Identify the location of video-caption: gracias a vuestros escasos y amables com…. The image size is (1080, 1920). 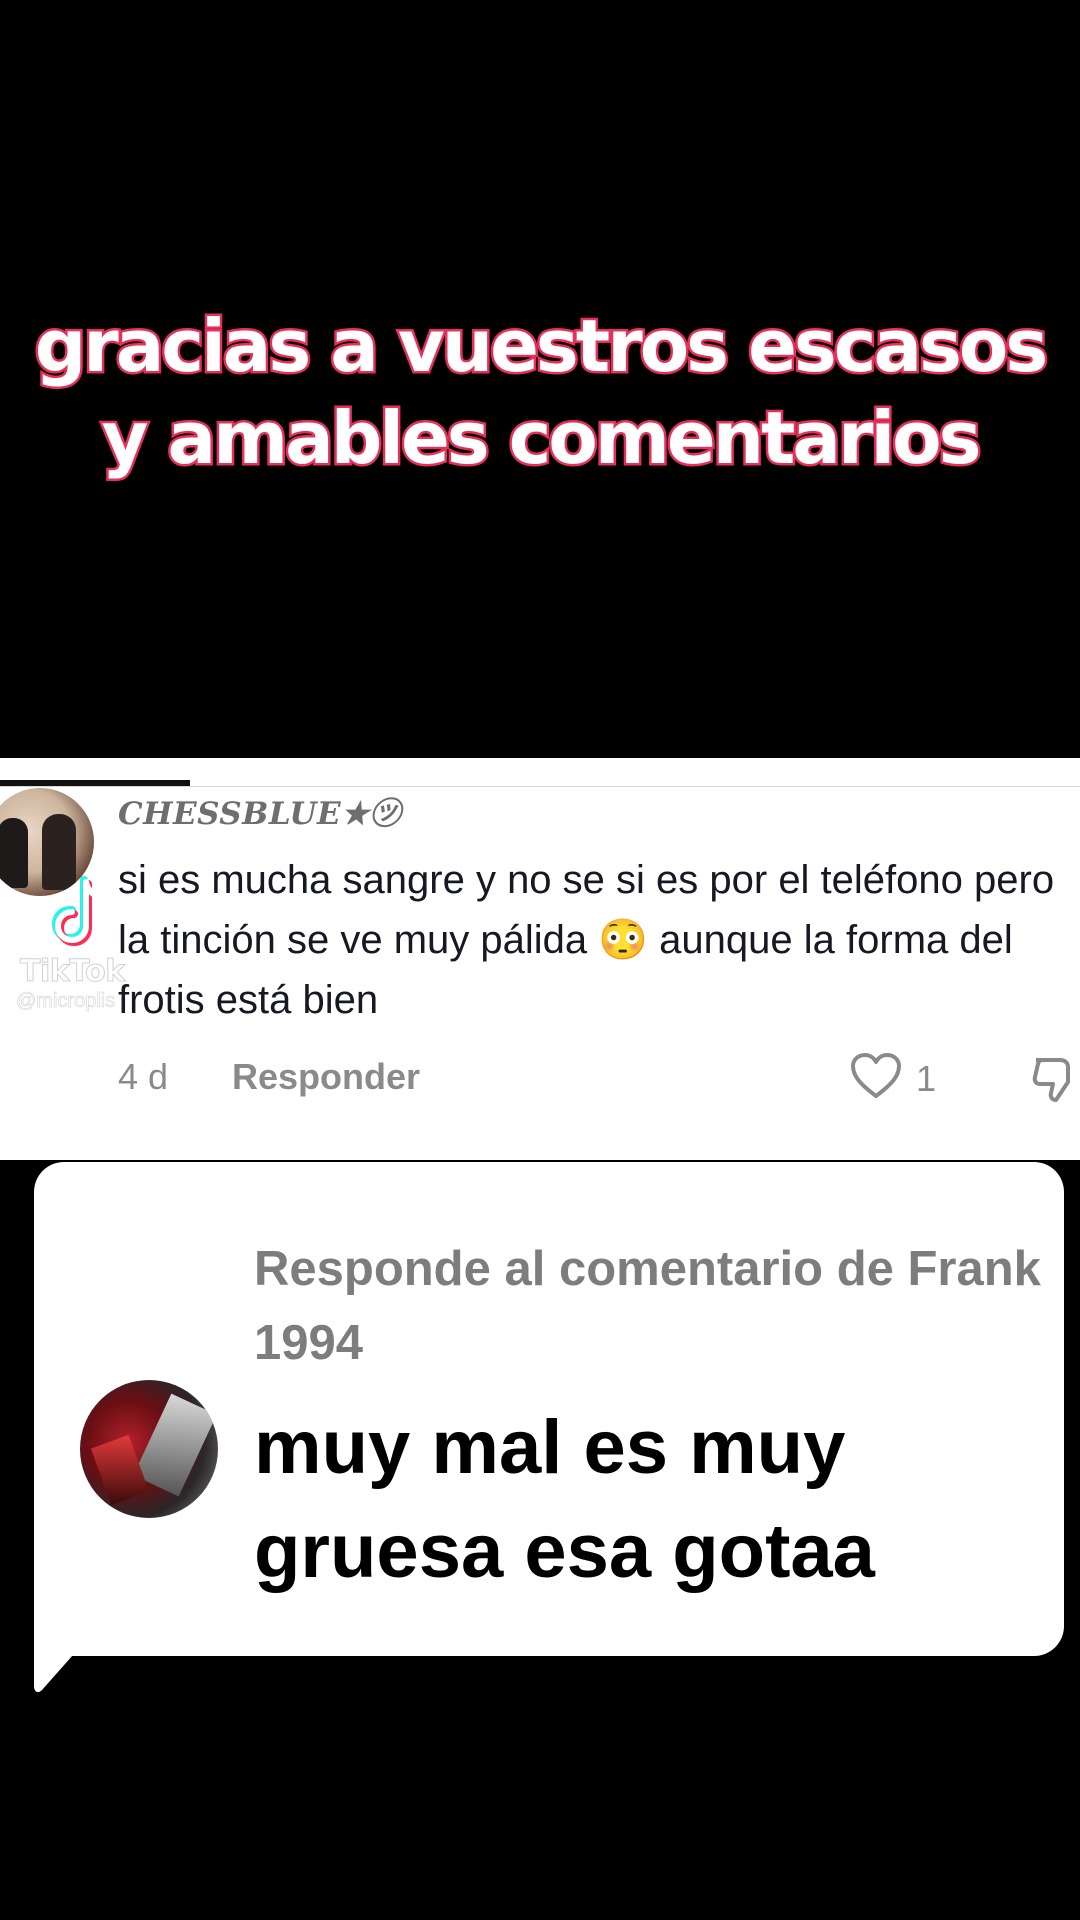
(540, 392).